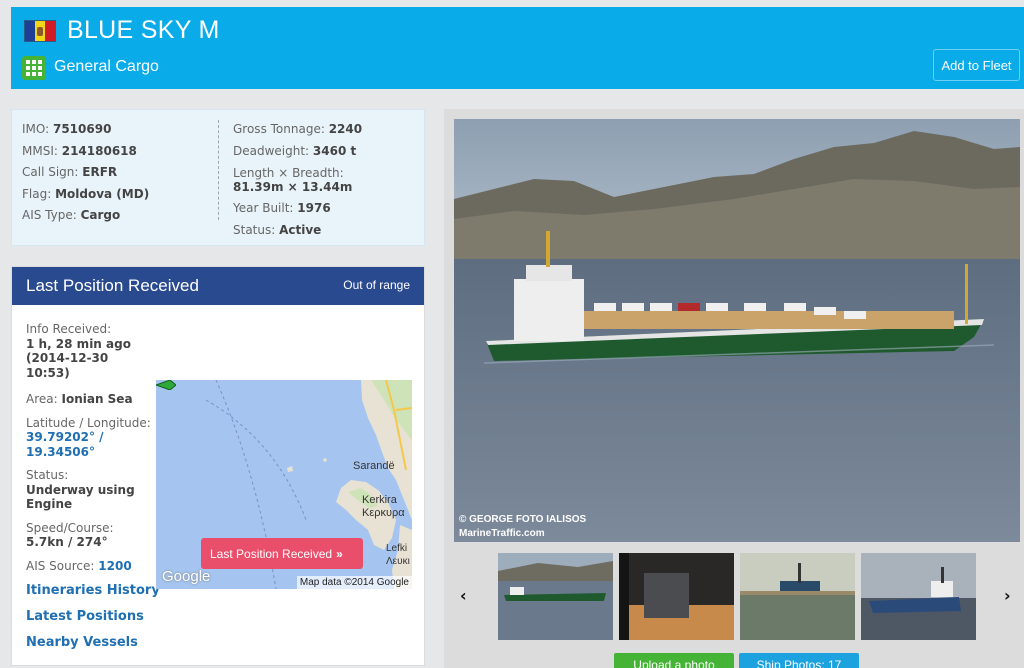 This screenshot has height=668, width=1024. Describe the element at coordinates (293, 187) in the screenshot. I see `length-breadth-value: 81.39m × 13.44m` at that location.